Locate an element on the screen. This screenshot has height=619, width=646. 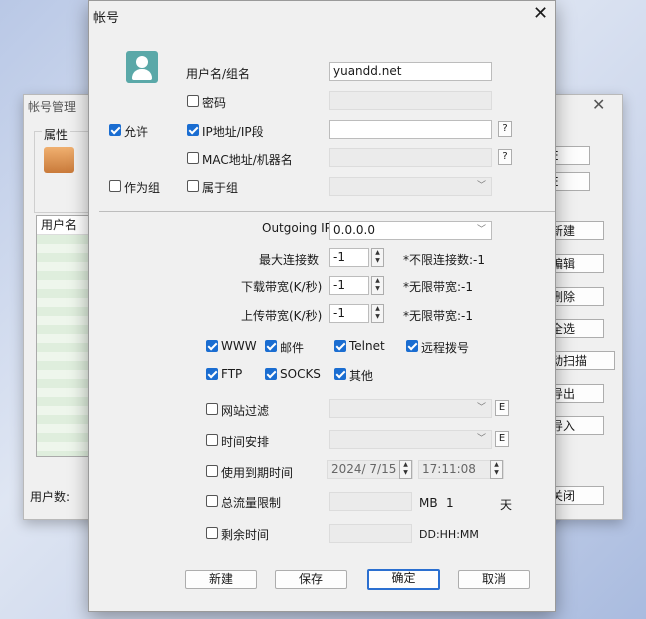
schedule-label: 时间安排 is located at coordinates (245, 442).